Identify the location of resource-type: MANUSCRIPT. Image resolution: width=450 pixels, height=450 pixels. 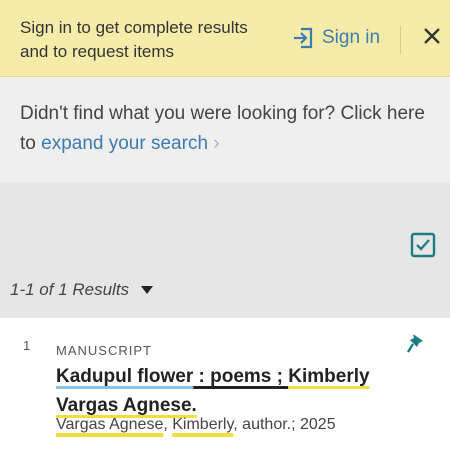
(104, 350).